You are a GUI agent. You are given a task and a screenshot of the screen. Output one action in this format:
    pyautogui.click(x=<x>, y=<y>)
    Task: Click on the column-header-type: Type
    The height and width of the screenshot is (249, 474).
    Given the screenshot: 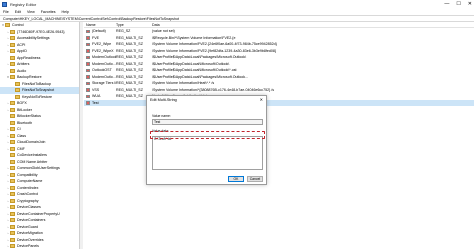 What is the action you would take?
    pyautogui.click(x=134, y=24)
    